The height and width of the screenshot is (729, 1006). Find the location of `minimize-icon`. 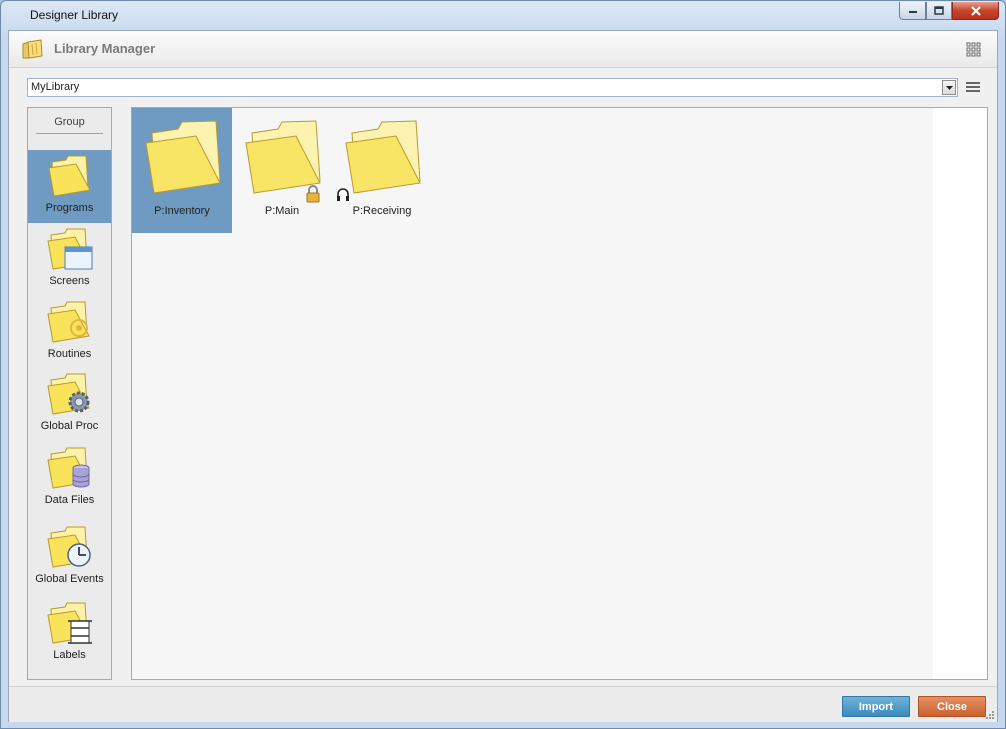

minimize-icon is located at coordinates (912, 11).